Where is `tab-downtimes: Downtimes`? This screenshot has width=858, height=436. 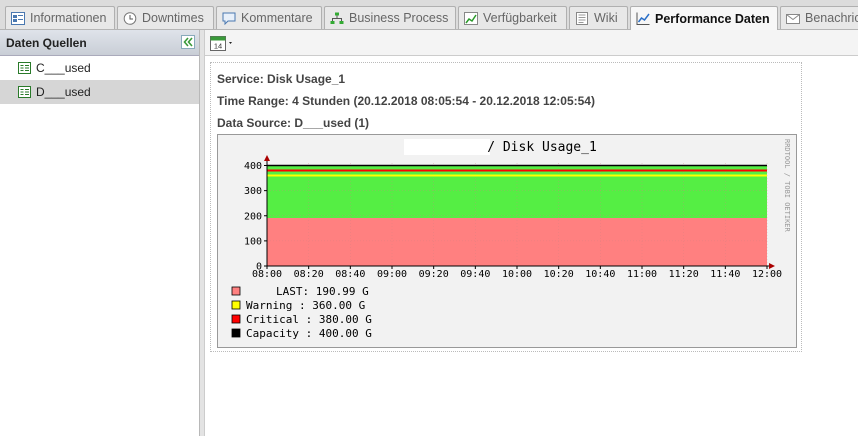
tab-downtimes: Downtimes is located at coordinates (165, 17).